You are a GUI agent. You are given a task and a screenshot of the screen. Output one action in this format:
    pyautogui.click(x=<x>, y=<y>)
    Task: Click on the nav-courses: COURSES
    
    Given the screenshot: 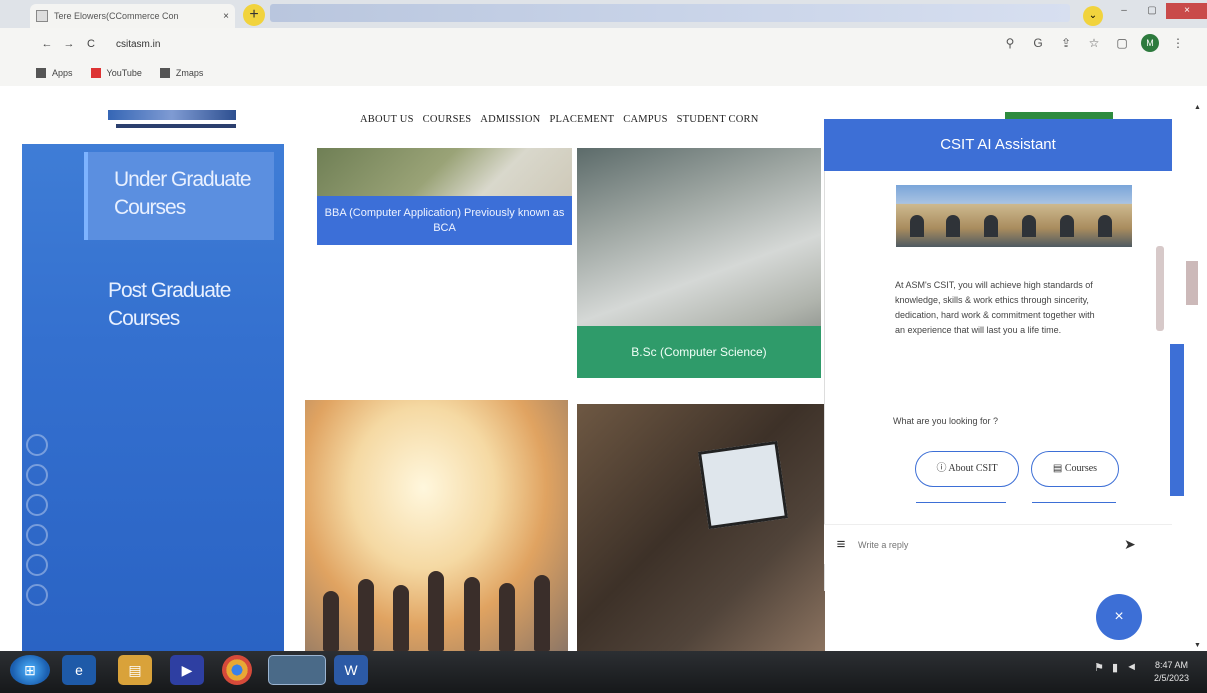 What is the action you would take?
    pyautogui.click(x=447, y=119)
    